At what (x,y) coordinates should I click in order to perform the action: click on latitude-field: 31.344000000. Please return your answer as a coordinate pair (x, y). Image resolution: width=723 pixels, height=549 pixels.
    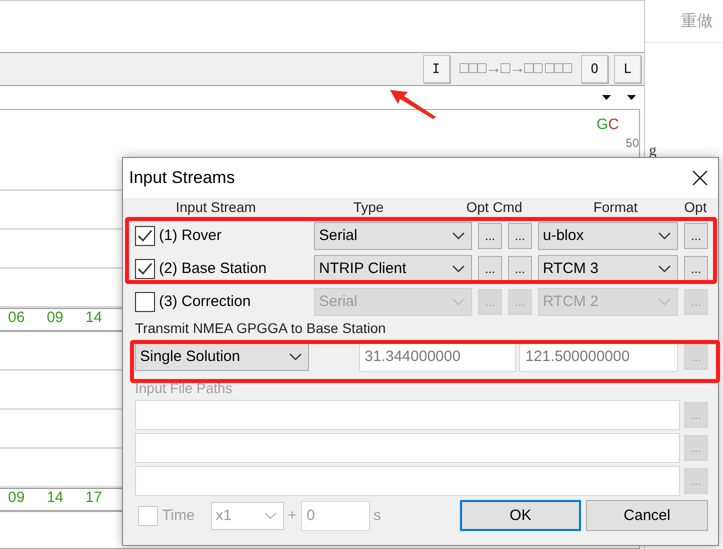
    Looking at the image, I should click on (437, 357).